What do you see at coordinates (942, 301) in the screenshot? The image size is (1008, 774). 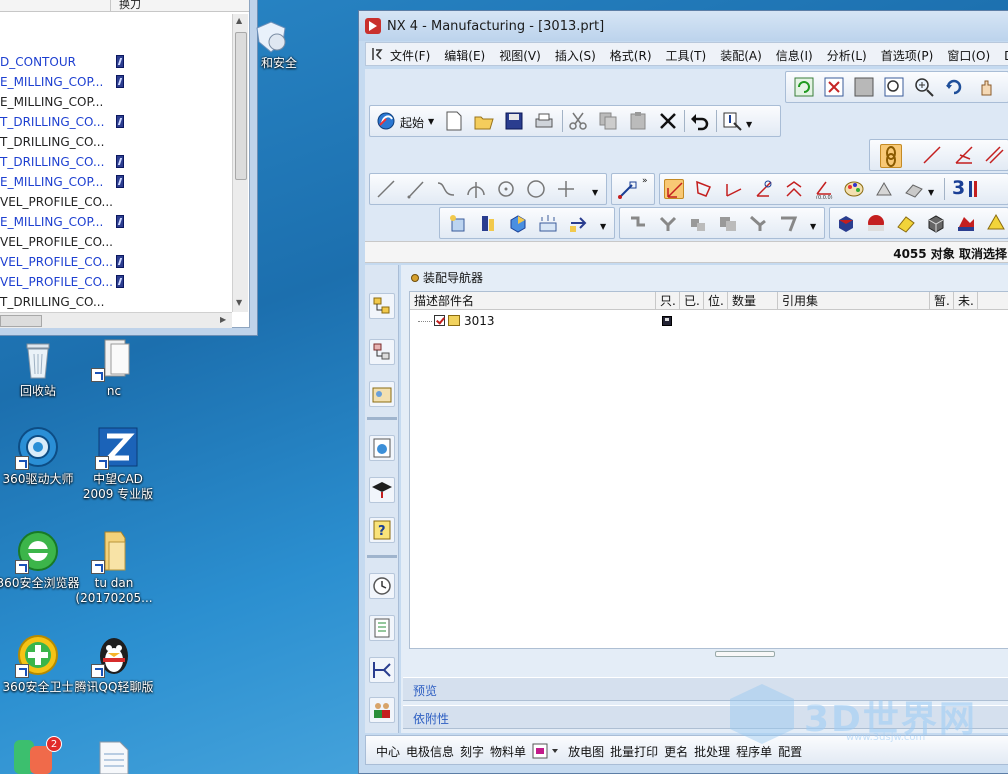 I see `column-header-suppressed: 暂.` at bounding box center [942, 301].